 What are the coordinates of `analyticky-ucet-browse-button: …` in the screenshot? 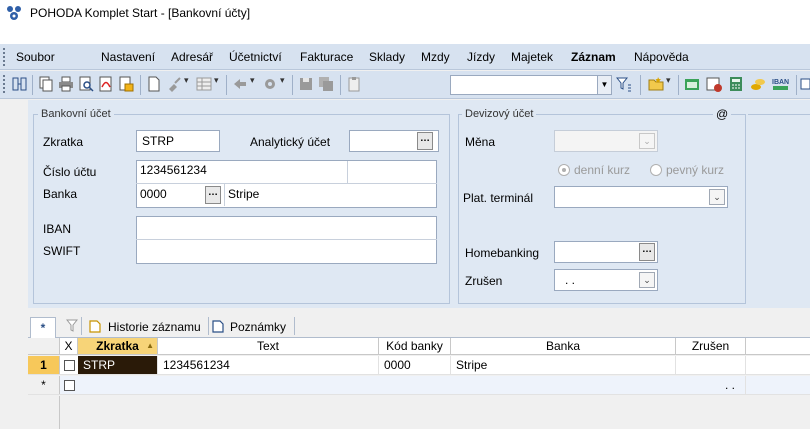 It's located at (425, 141).